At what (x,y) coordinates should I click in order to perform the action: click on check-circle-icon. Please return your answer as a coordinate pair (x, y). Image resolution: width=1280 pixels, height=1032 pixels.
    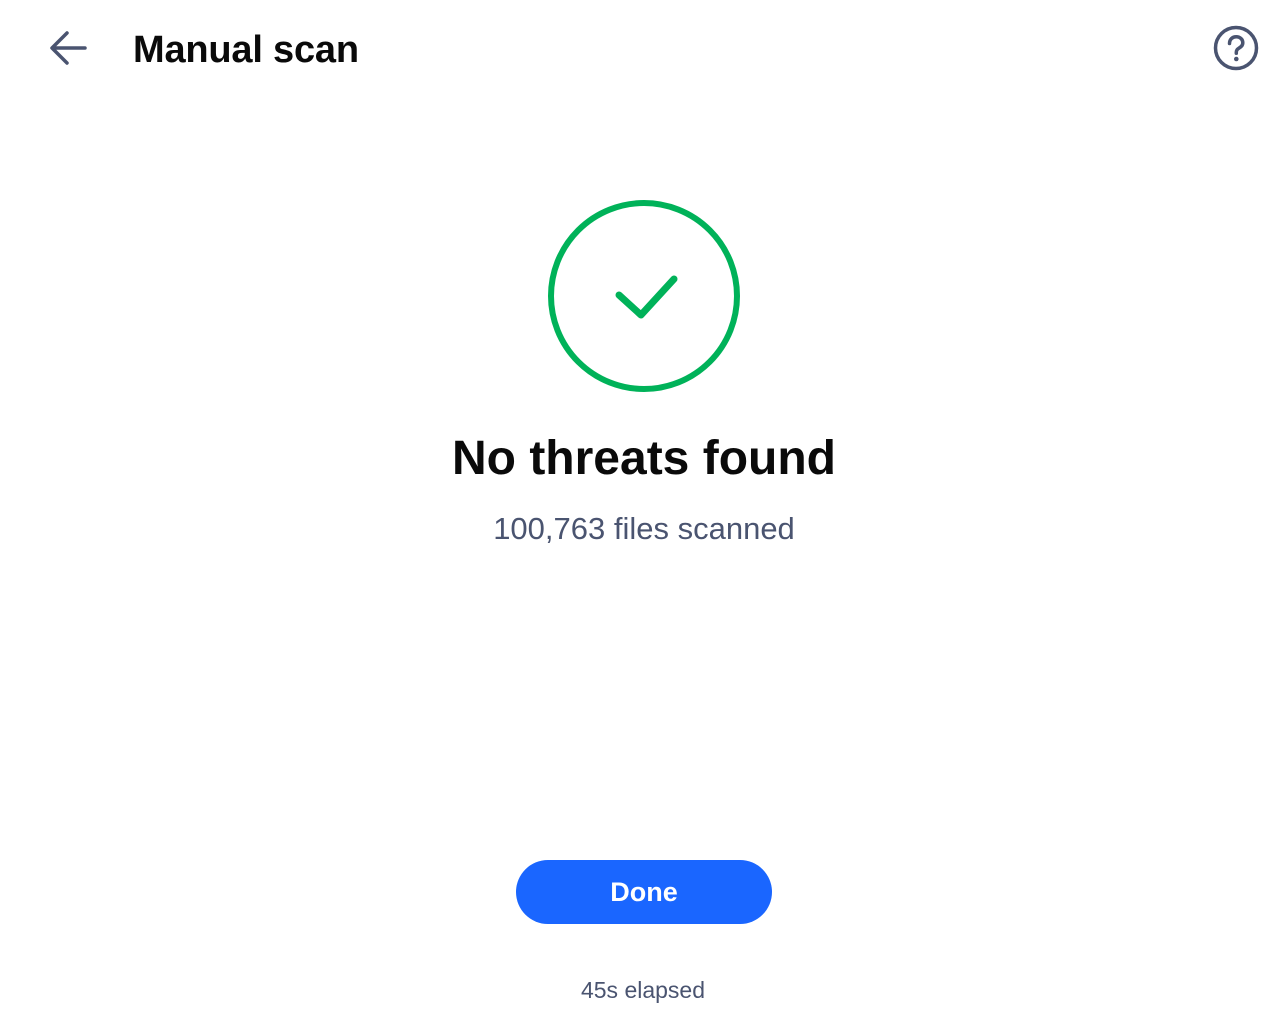
    Looking at the image, I should click on (644, 296).